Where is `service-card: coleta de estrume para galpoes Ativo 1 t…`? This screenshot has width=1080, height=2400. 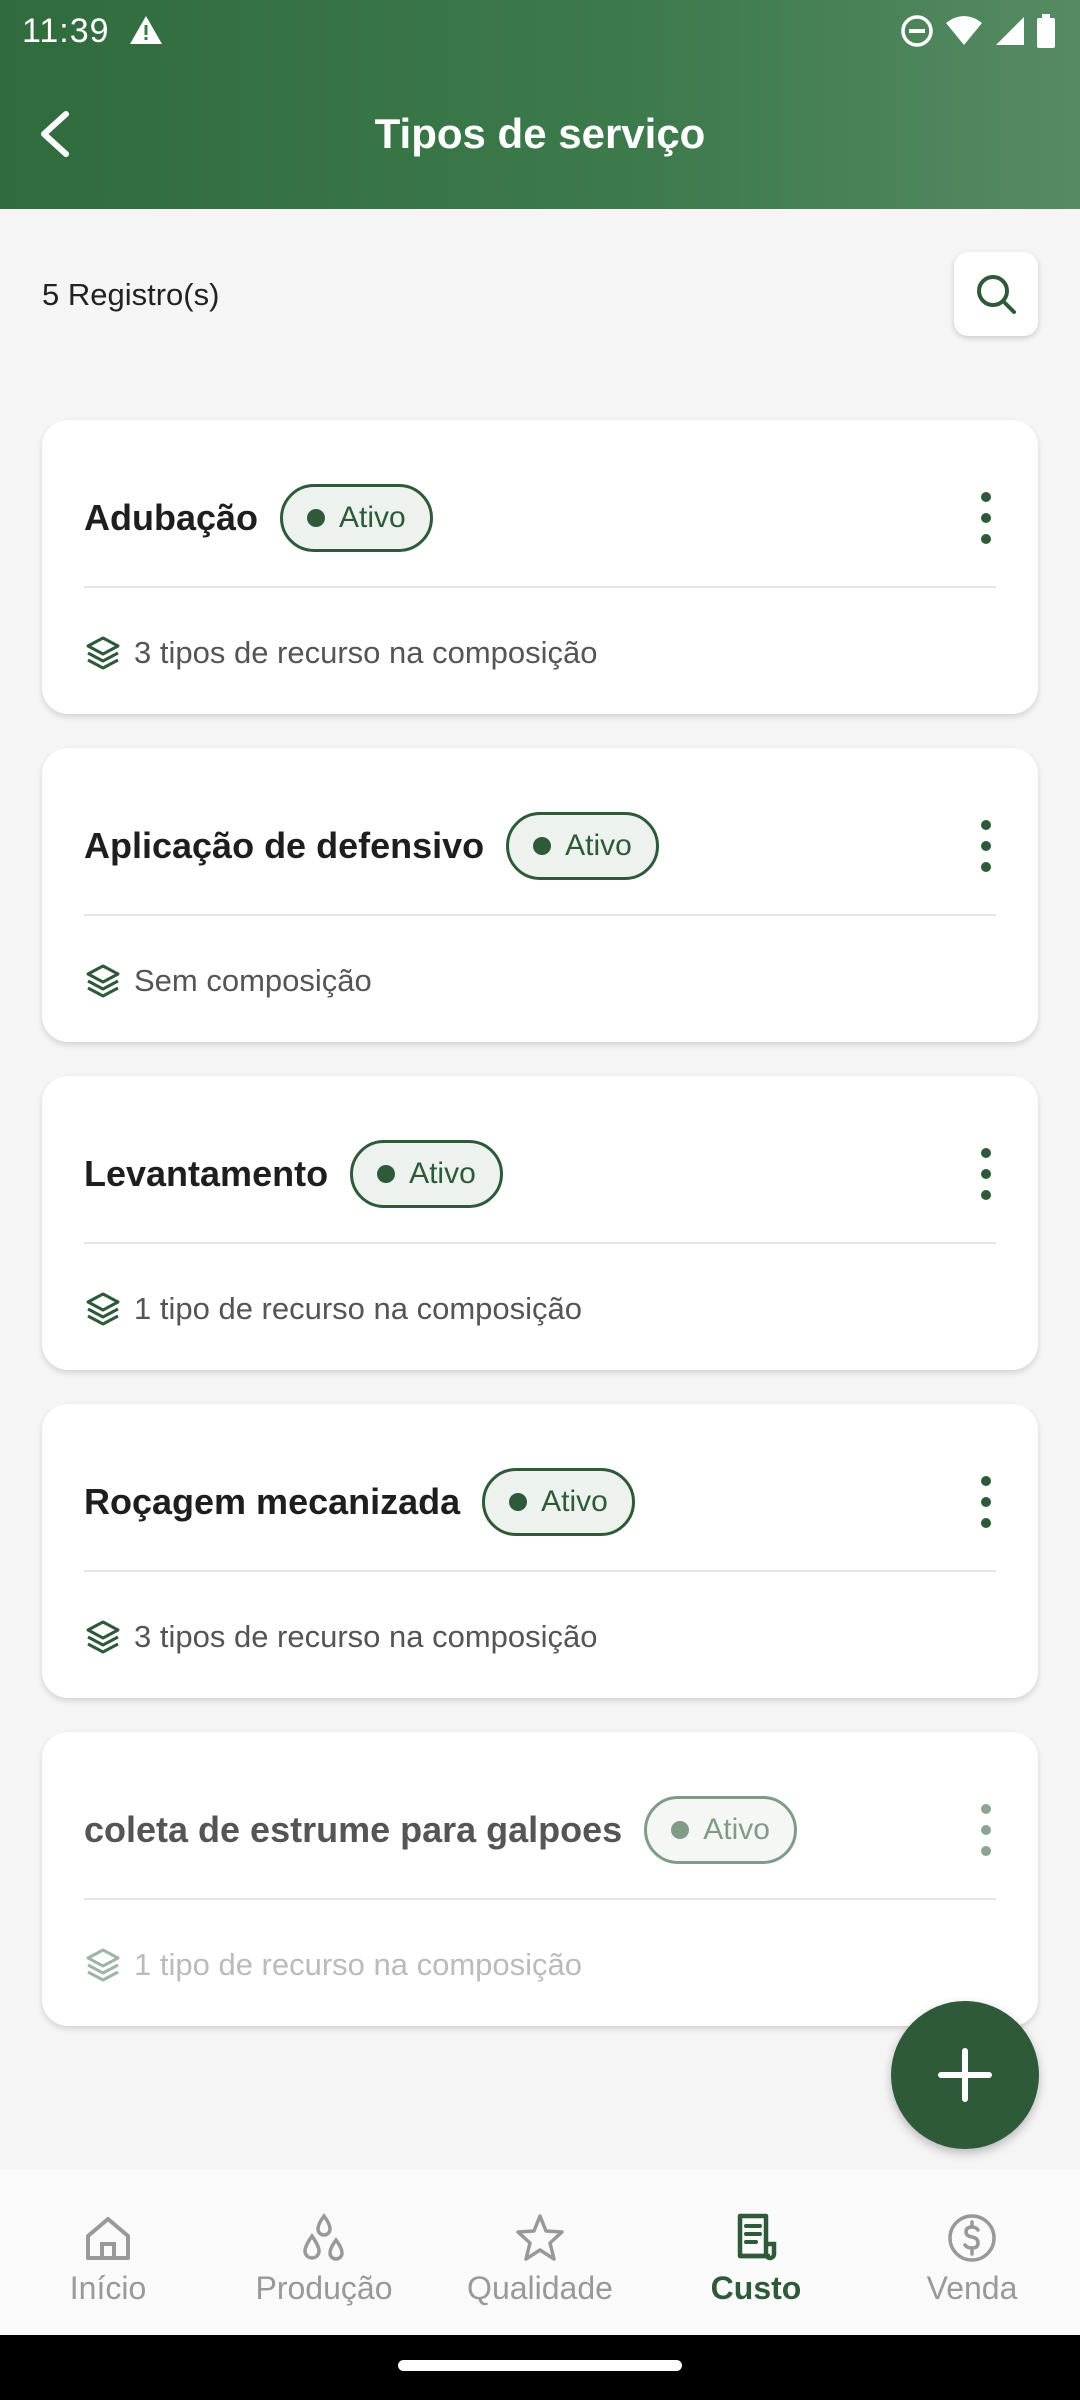 service-card: coleta de estrume para galpoes Ativo 1 t… is located at coordinates (540, 1879).